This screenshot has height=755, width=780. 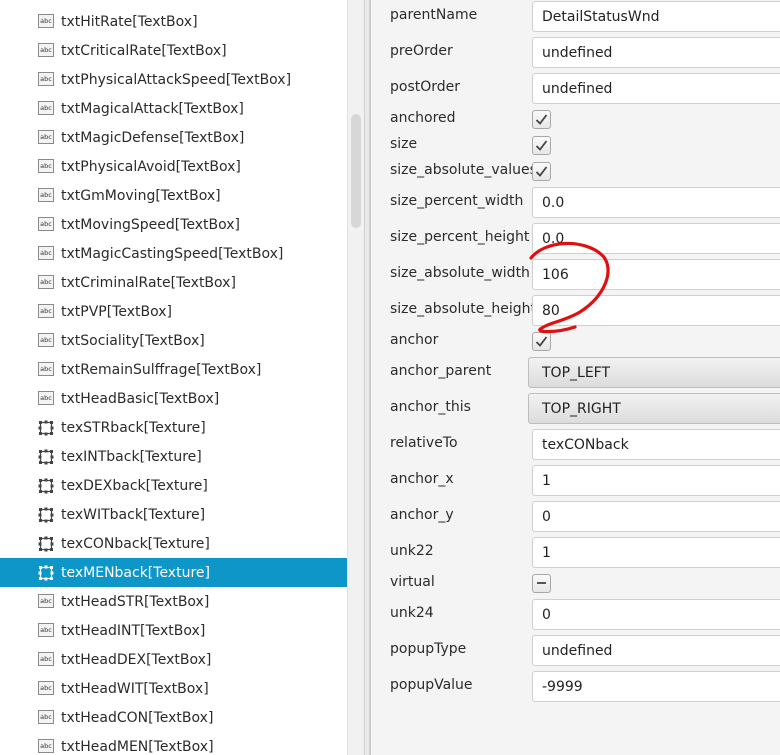 I want to click on prop-field-postorder: undefined, so click(x=656, y=88).